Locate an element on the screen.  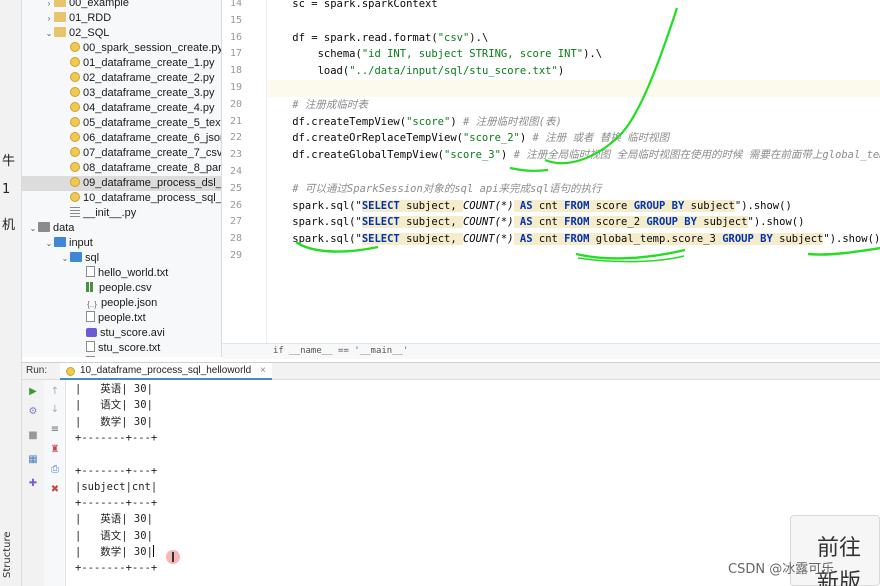
run-tab: 10_dataframe_process_sql_helloworld × is located at coordinates (166, 371).